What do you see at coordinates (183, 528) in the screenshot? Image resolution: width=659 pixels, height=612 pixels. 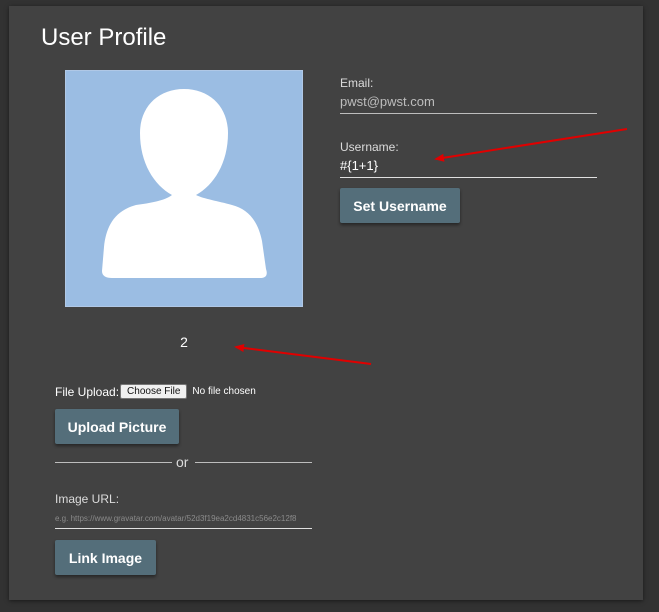 I see `image-url-underline` at bounding box center [183, 528].